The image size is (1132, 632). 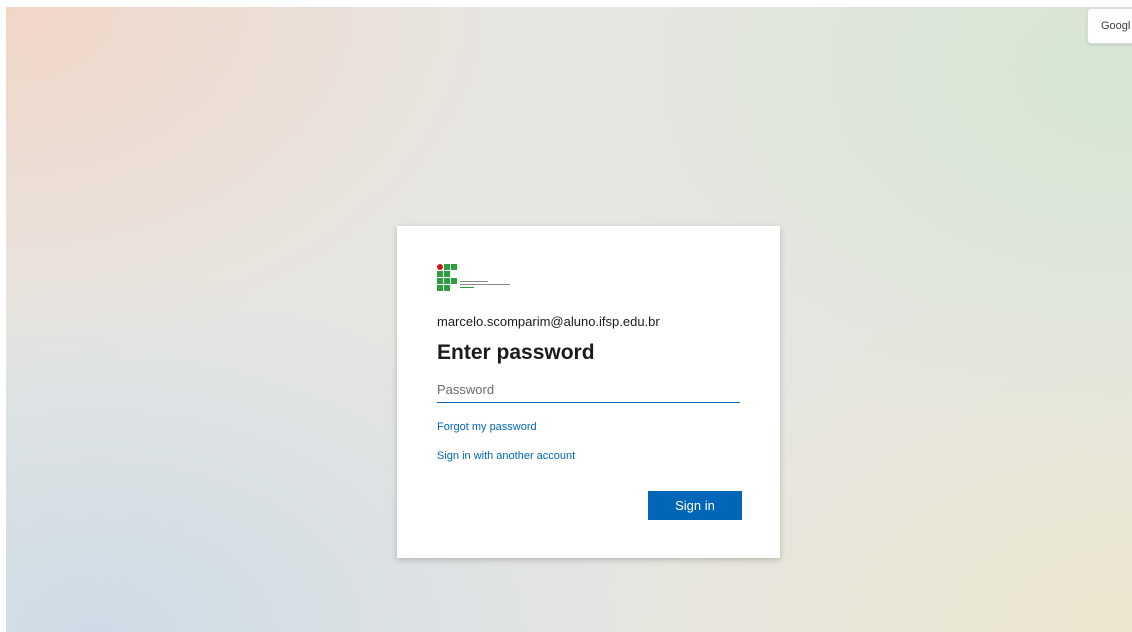 What do you see at coordinates (440, 267) in the screenshot?
I see `logo-red-dot` at bounding box center [440, 267].